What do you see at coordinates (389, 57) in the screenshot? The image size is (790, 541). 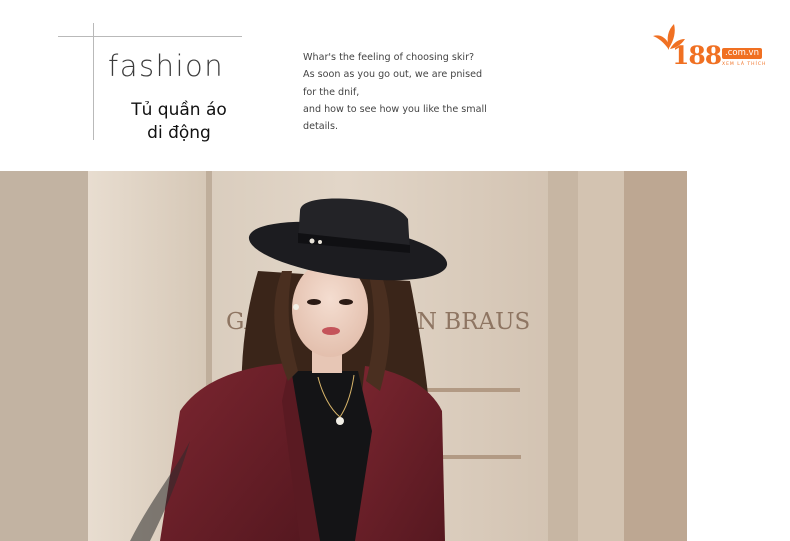 I see `description-line-1: Whar's the feeling of choosing skir?` at bounding box center [389, 57].